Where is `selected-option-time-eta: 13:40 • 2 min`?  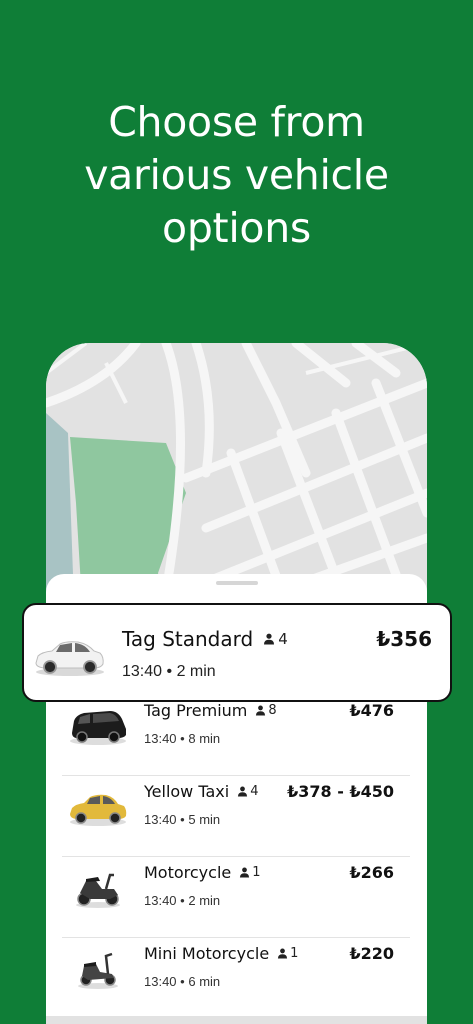 selected-option-time-eta: 13:40 • 2 min is located at coordinates (169, 672).